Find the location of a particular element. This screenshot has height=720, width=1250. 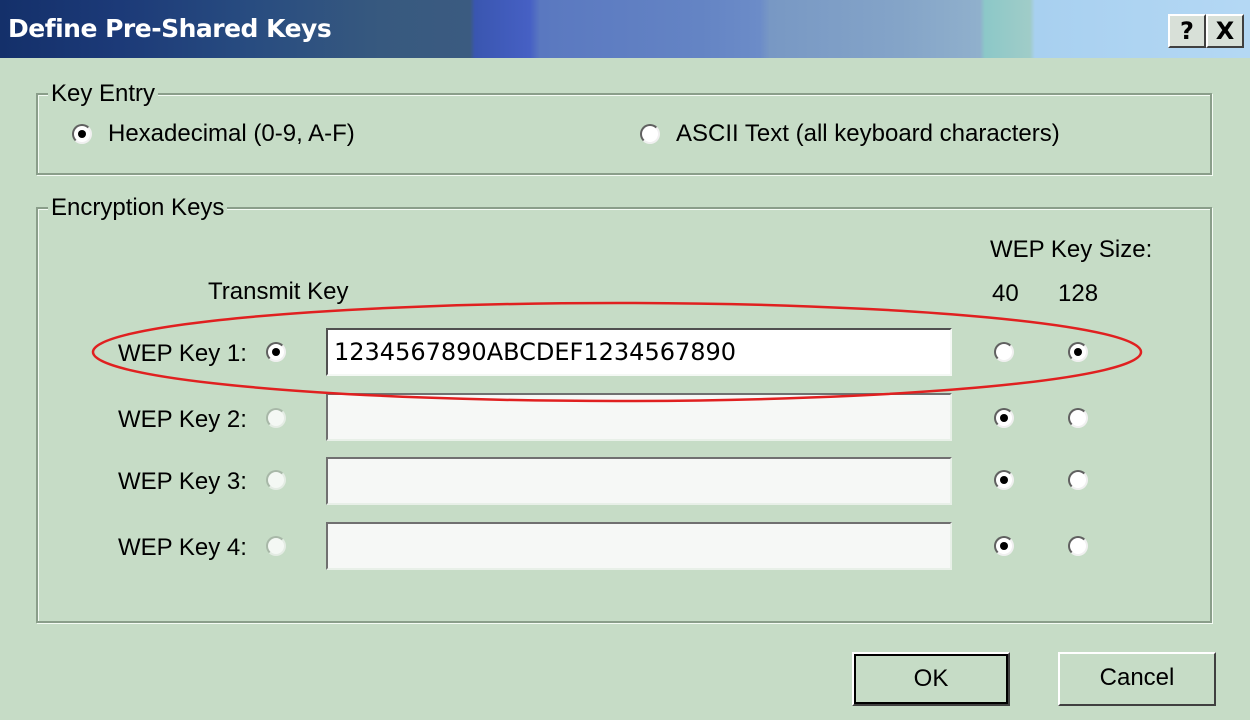

wep-key-3-size-40-radio is located at coordinates (1004, 480).